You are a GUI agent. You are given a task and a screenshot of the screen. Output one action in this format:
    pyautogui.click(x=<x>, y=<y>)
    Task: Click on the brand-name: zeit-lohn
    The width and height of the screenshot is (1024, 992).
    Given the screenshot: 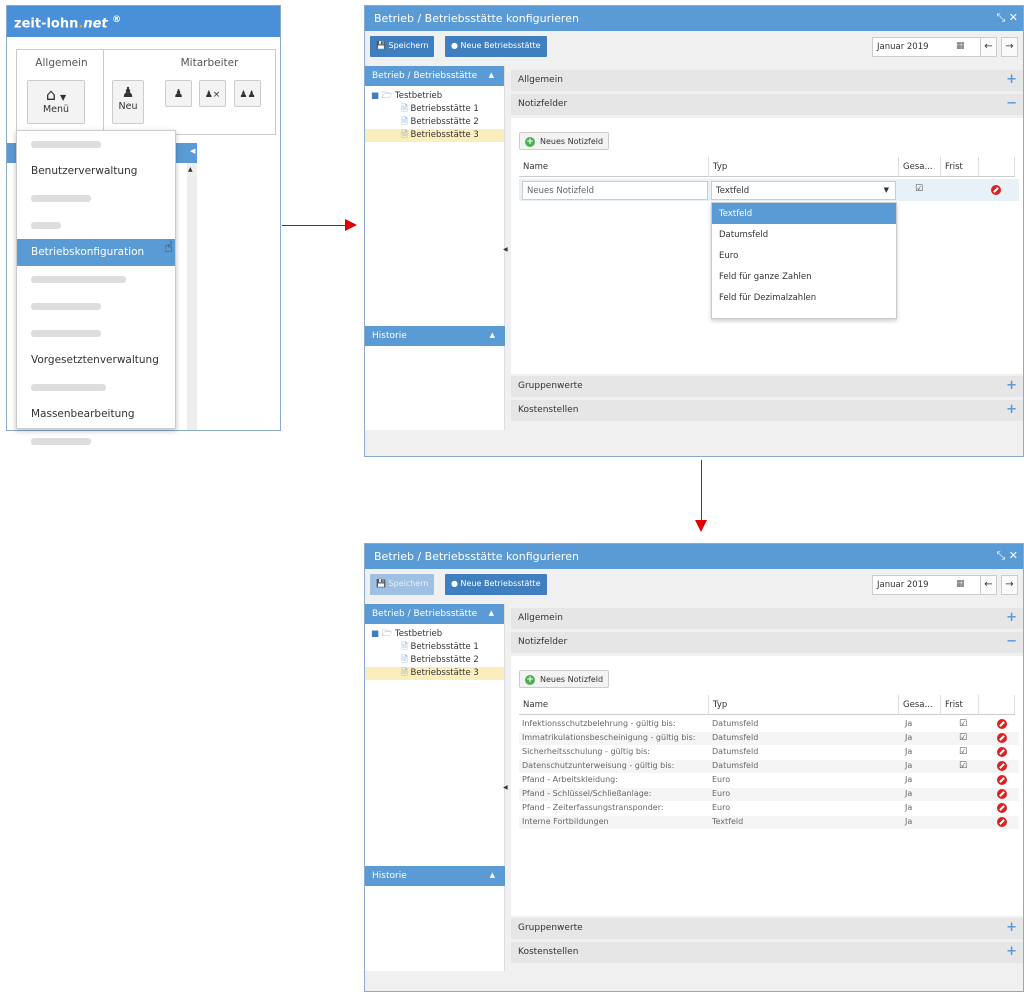 What is the action you would take?
    pyautogui.click(x=46, y=24)
    